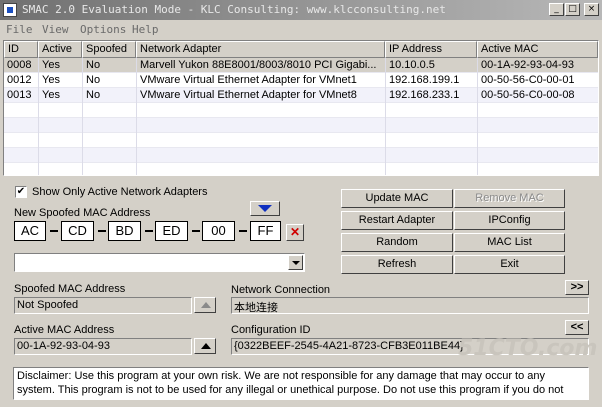  What do you see at coordinates (509, 220) in the screenshot?
I see `ipconfig-button: IPConfig` at bounding box center [509, 220].